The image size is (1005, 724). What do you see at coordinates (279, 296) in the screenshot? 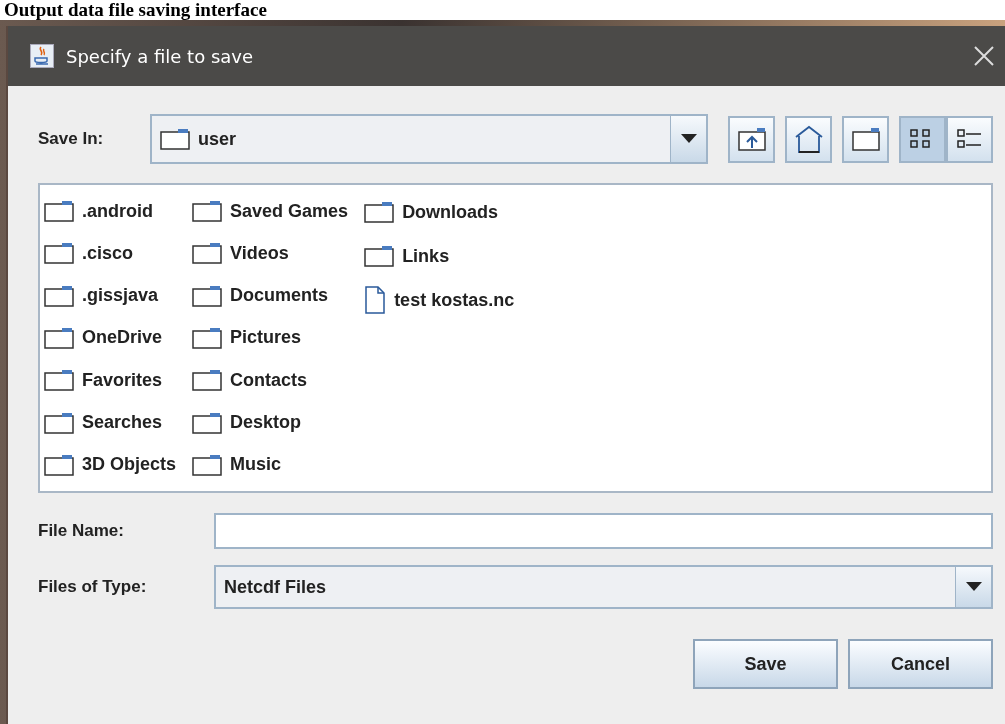
I see `folder-item: Documents` at bounding box center [279, 296].